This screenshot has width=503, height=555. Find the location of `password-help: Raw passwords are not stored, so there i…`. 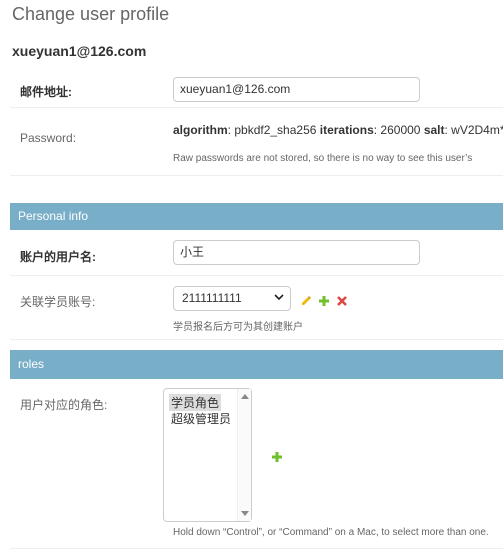

password-help: Raw passwords are not stored, so there i… is located at coordinates (323, 158).